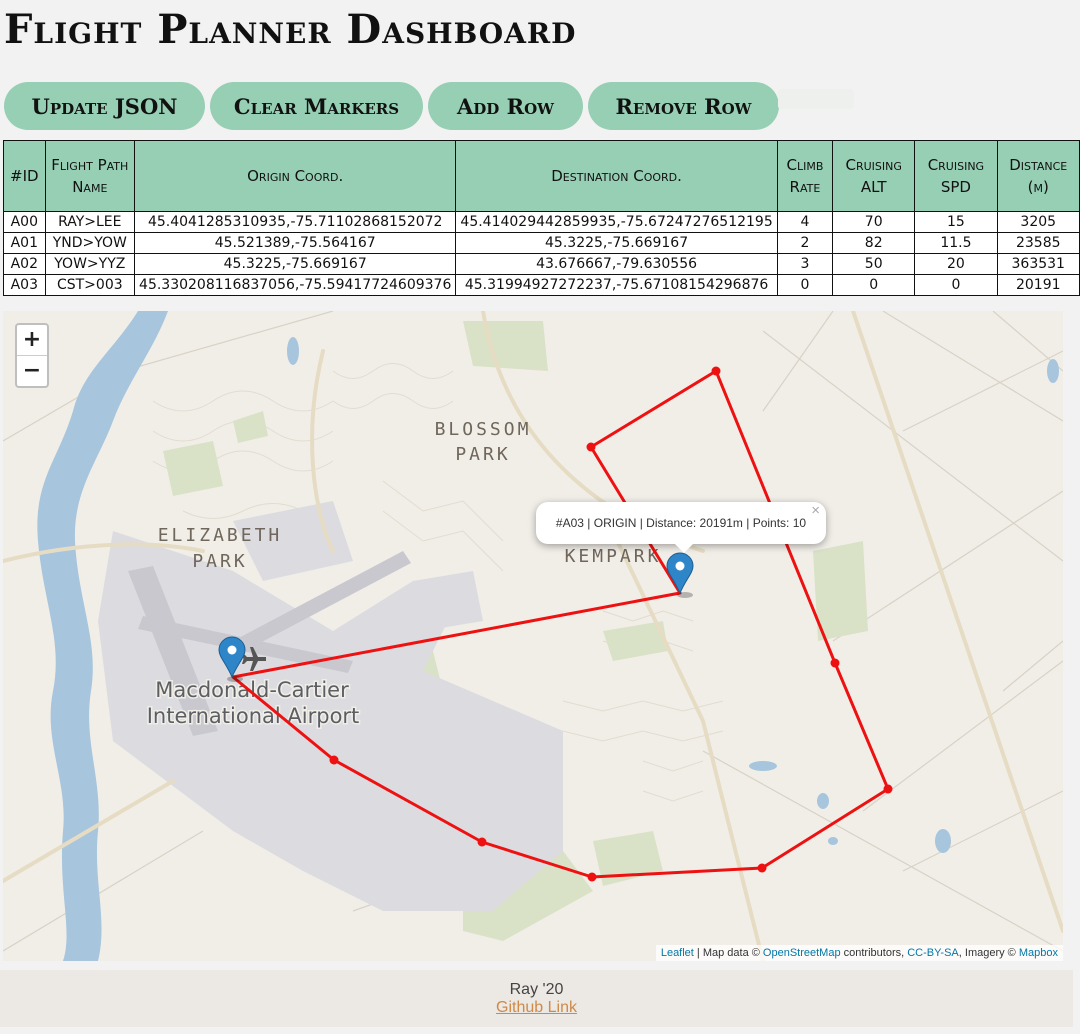  I want to click on cell-spd: 15, so click(956, 222).